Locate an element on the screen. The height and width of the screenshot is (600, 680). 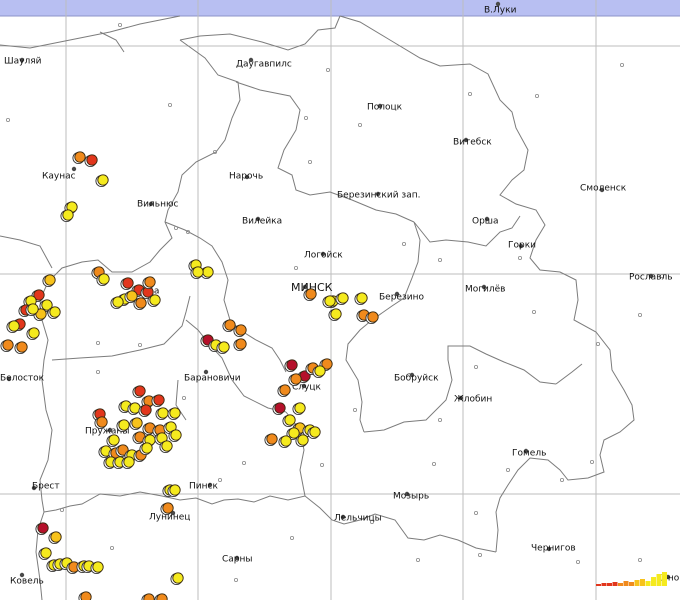
intensity-histogram is located at coordinates (631, 579).